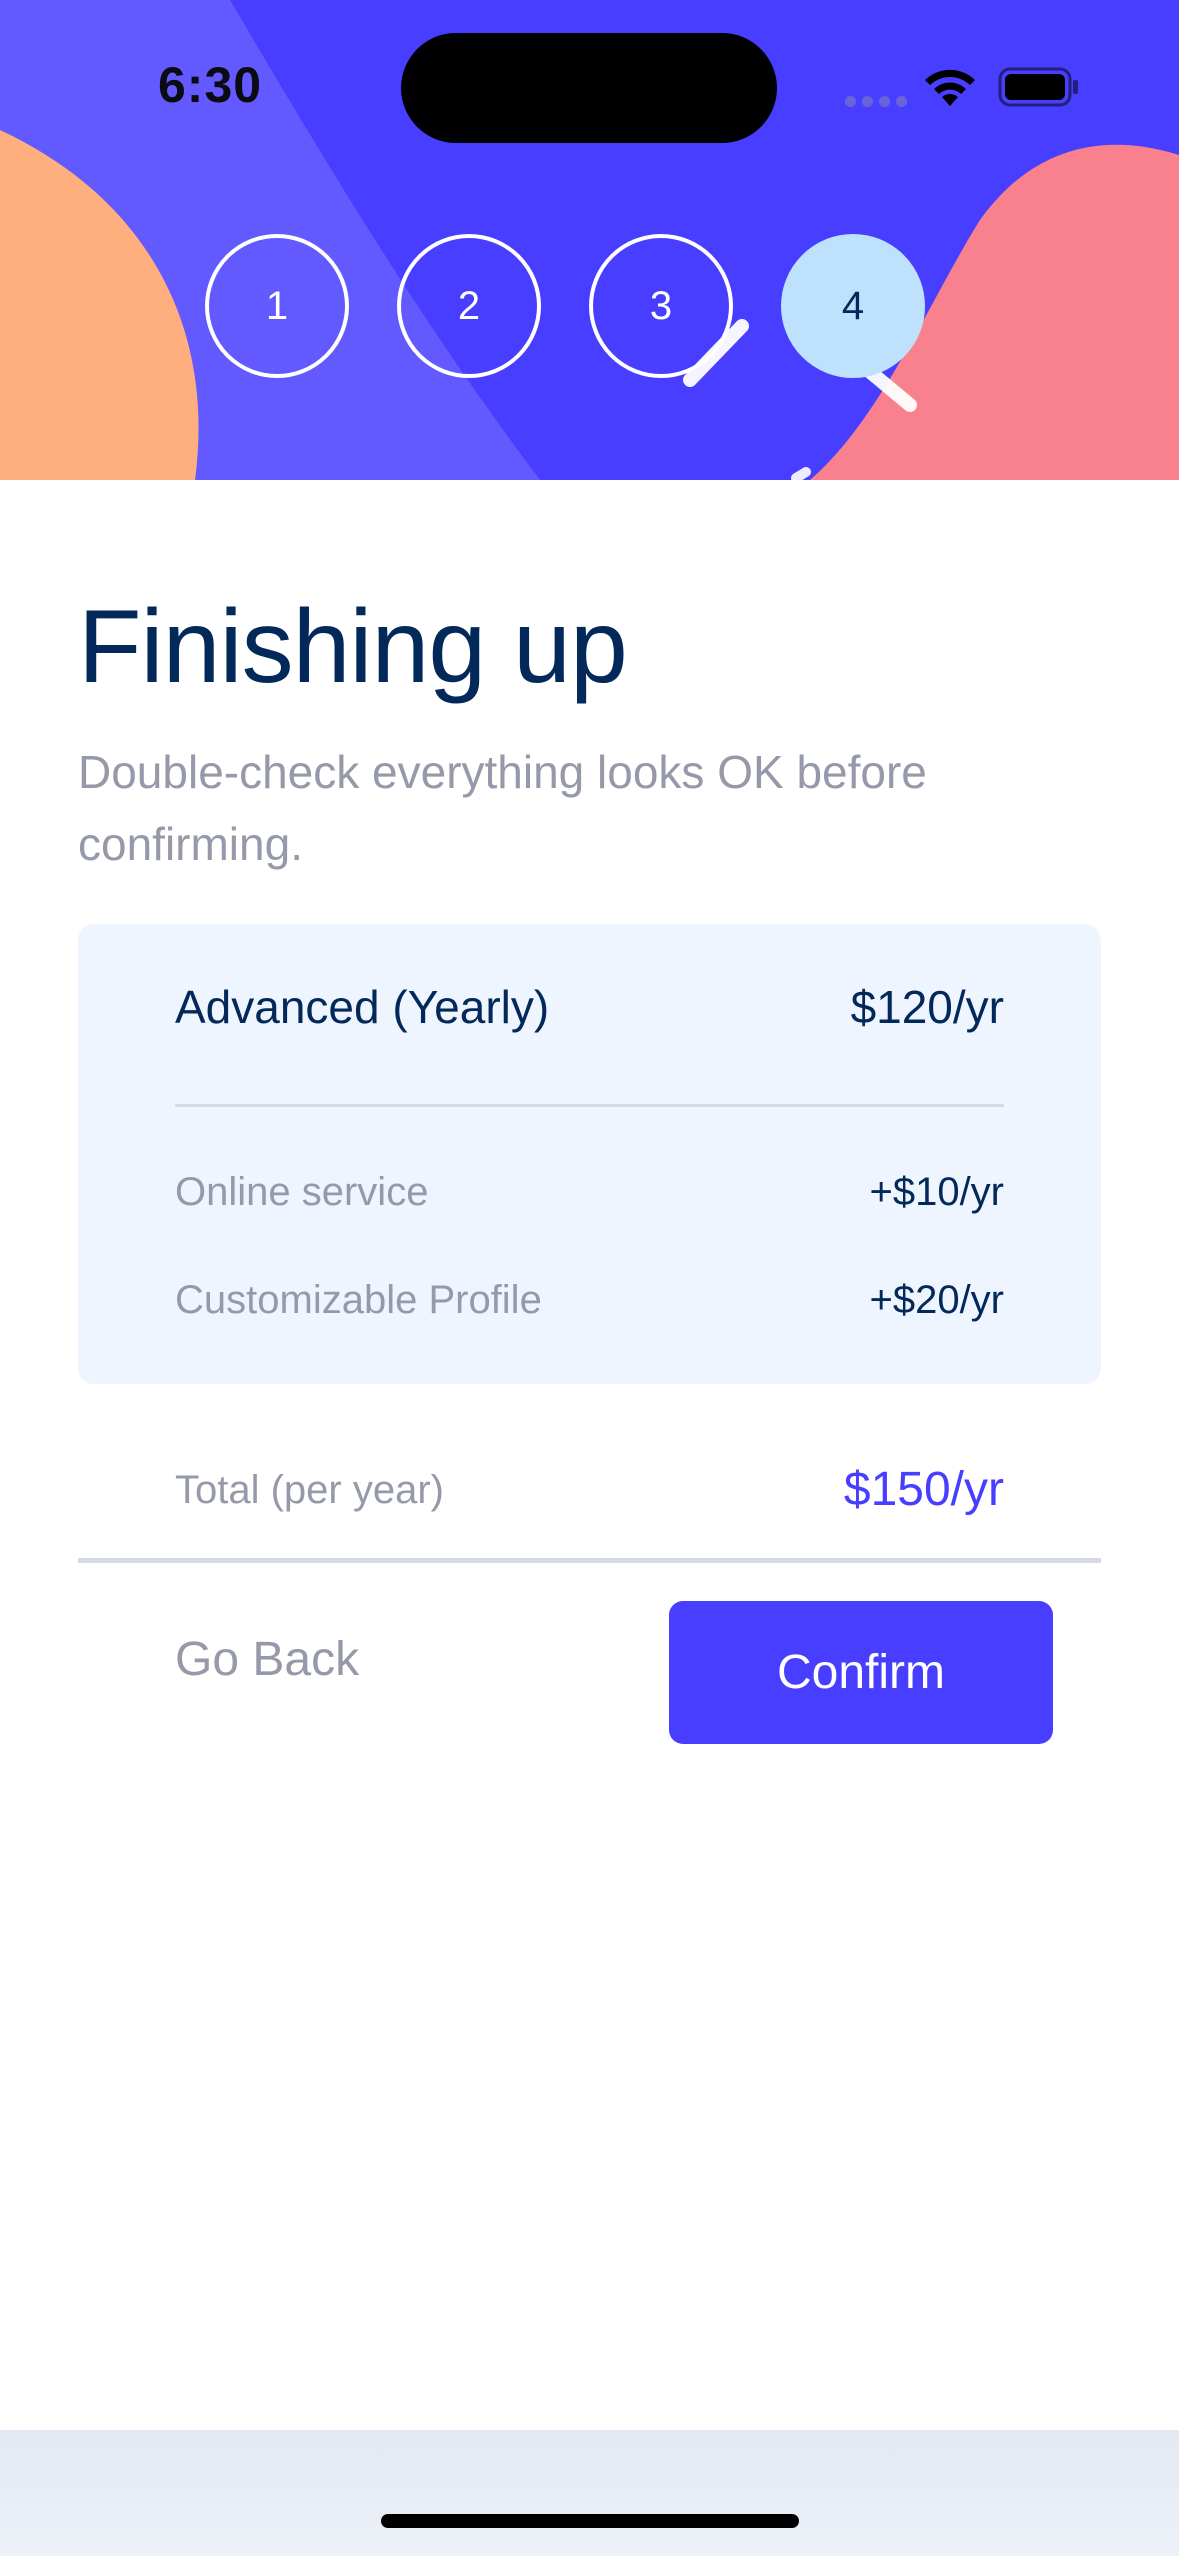 The height and width of the screenshot is (2556, 1179). What do you see at coordinates (353, 647) in the screenshot?
I see `page-title: Finishing up` at bounding box center [353, 647].